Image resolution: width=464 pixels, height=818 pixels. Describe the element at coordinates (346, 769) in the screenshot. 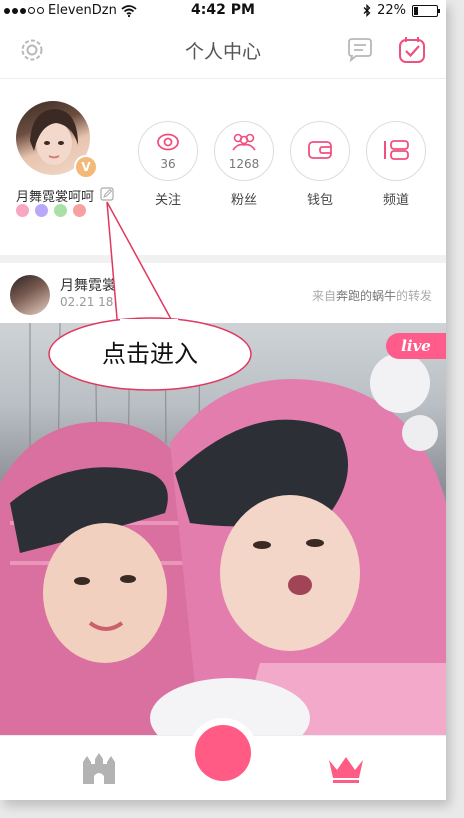

I see `crown-icon` at that location.